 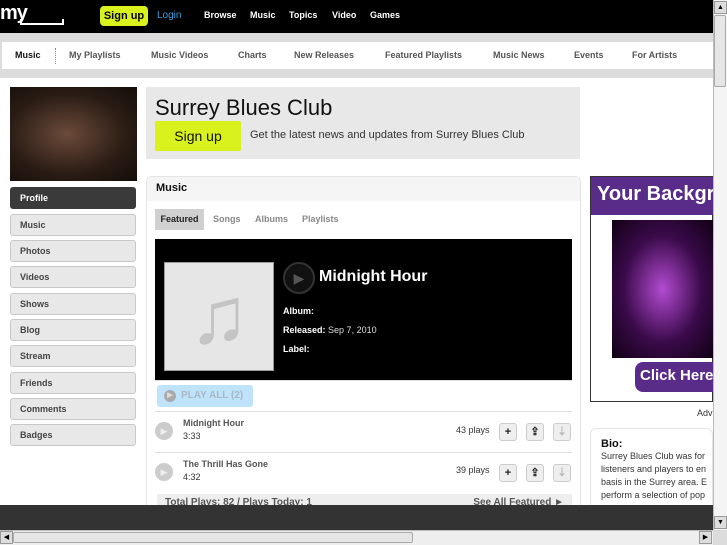 What do you see at coordinates (73, 277) in the screenshot?
I see `sidebar-item-videos: Videos` at bounding box center [73, 277].